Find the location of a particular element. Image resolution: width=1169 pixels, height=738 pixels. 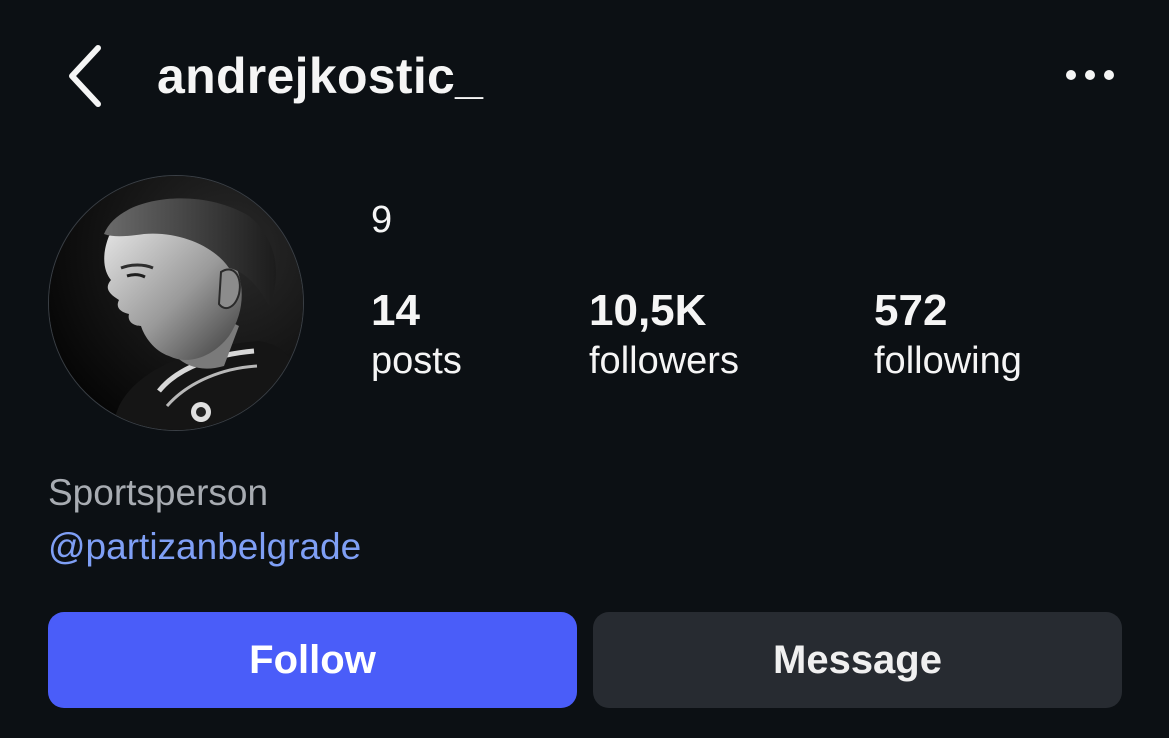

highlight-count: 9 is located at coordinates (382, 220).